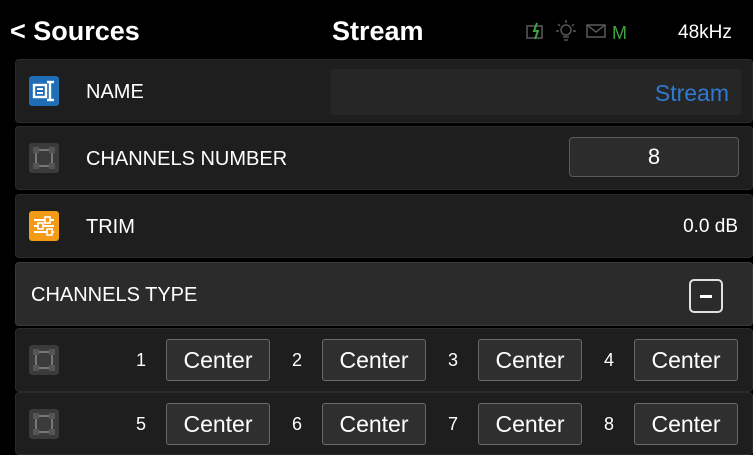 This screenshot has height=455, width=753. I want to click on channel-number: 8, so click(608, 424).